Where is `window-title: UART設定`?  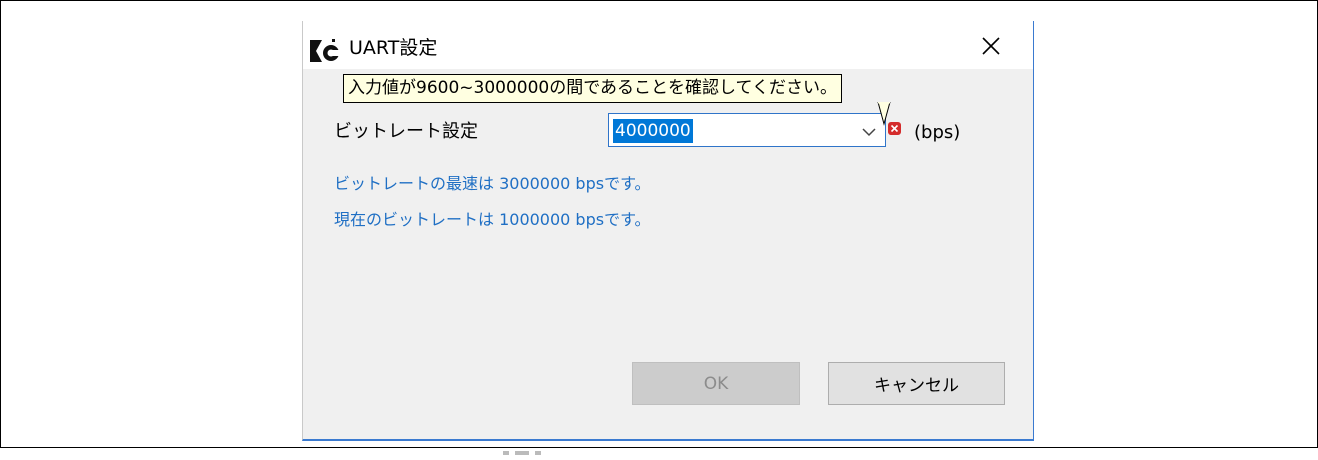
window-title: UART設定 is located at coordinates (393, 48).